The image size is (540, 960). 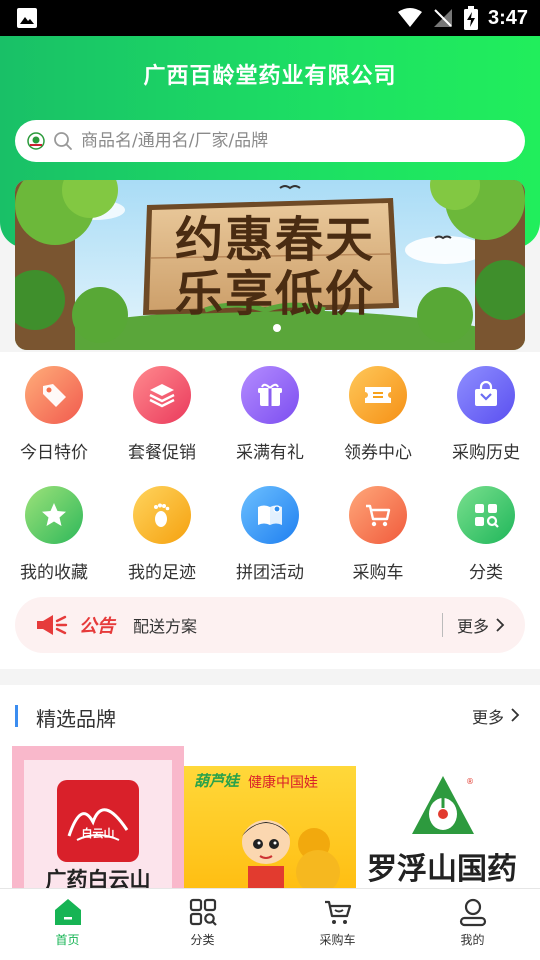 What do you see at coordinates (67, 912) in the screenshot?
I see `home-icon` at bounding box center [67, 912].